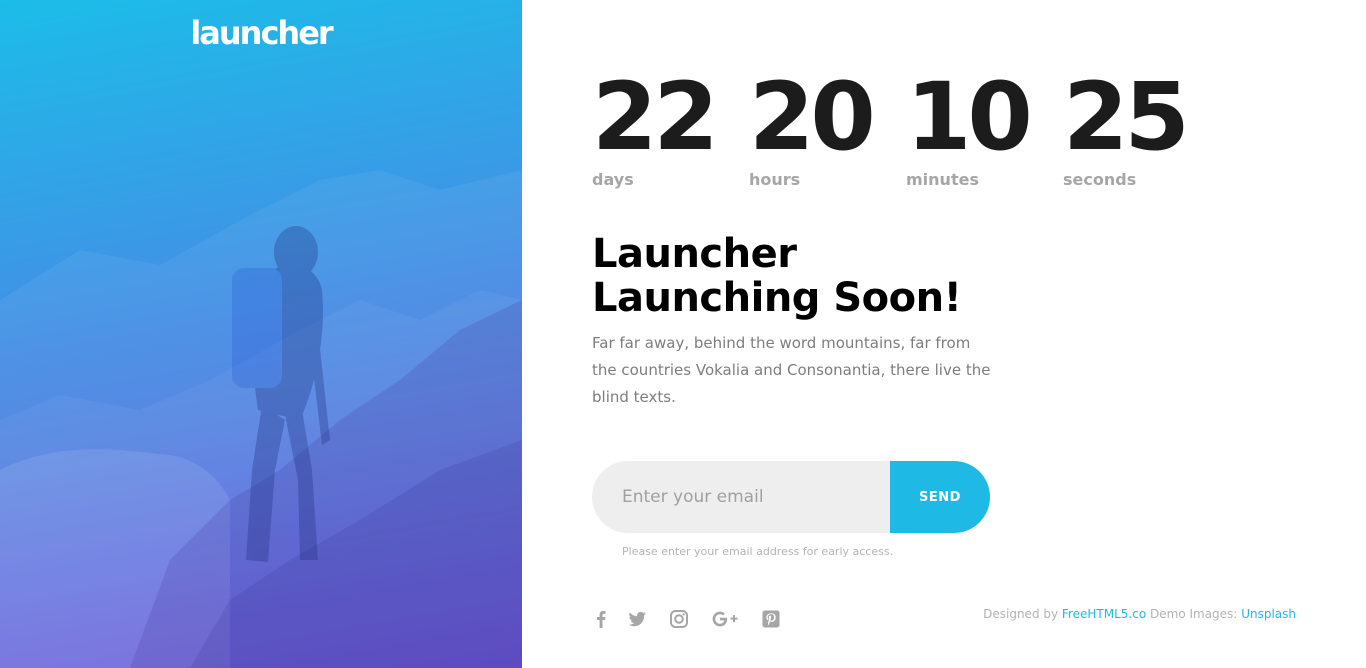 The height and width of the screenshot is (668, 1366). I want to click on countdown-seconds-value: 25, so click(1126, 117).